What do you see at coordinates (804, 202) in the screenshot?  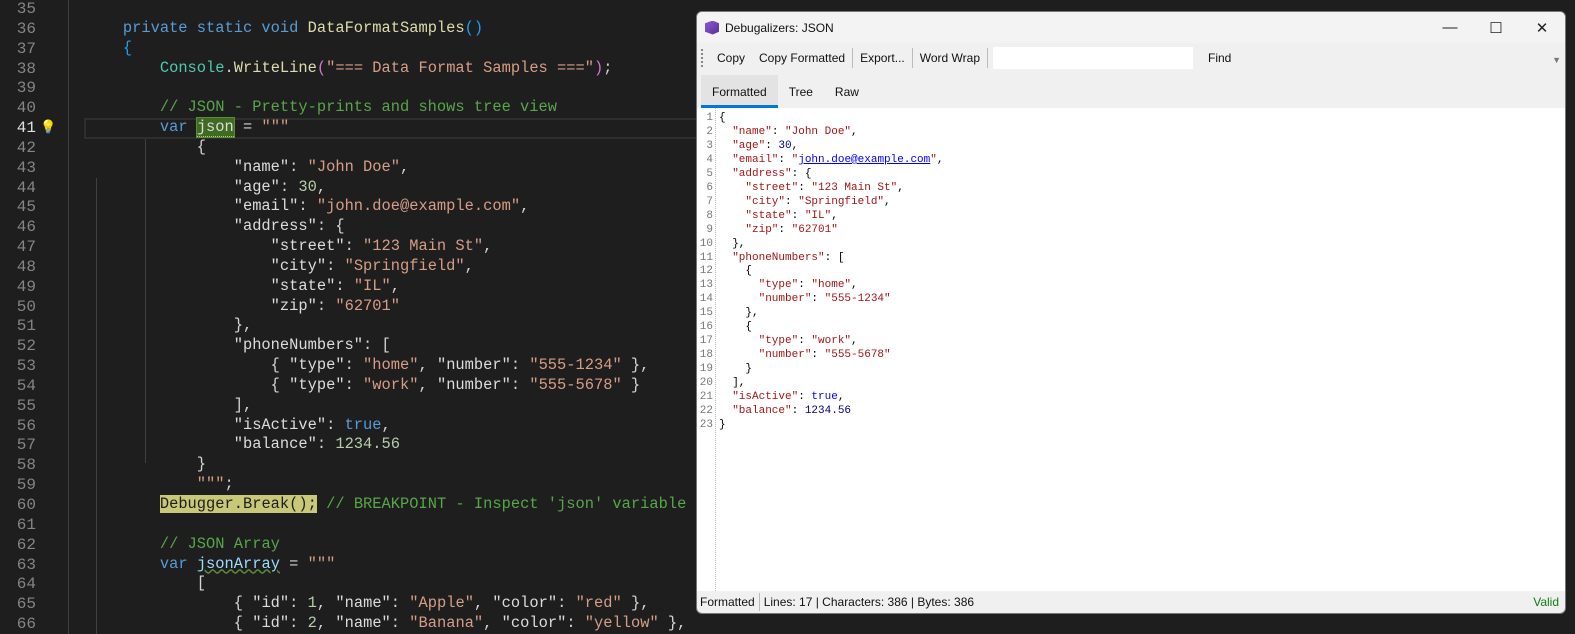 I see `json-line: "city": "Springfield",` at bounding box center [804, 202].